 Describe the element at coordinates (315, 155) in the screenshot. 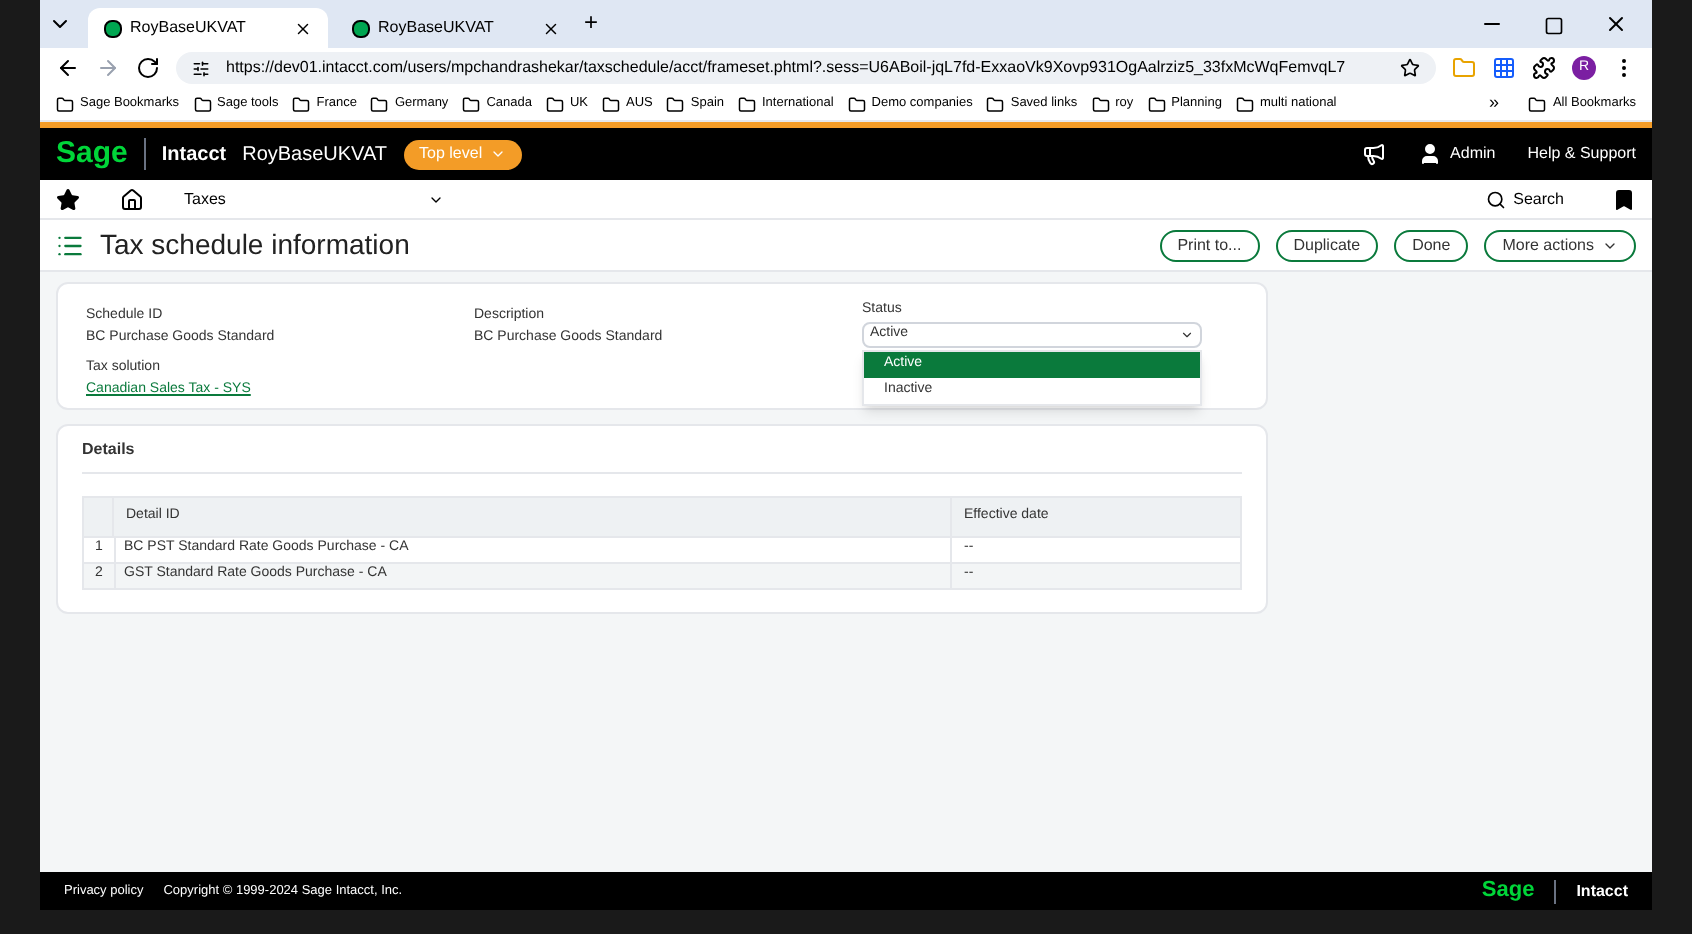

I see `company-name: RoyBaseUKVAT` at that location.